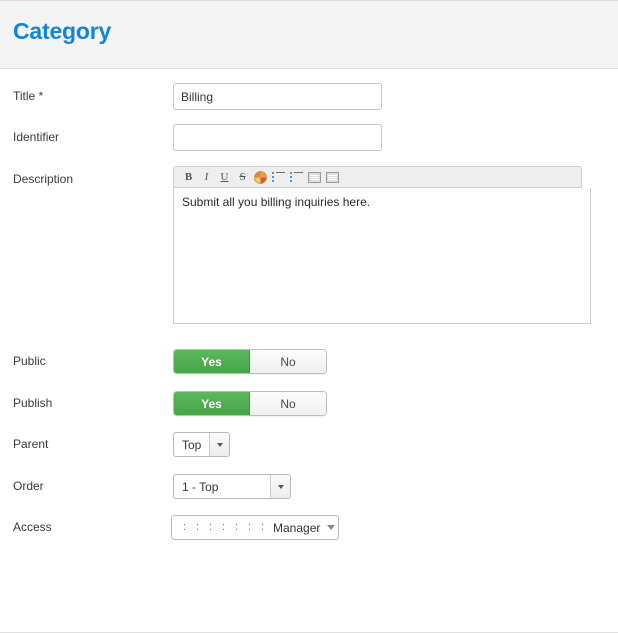 This screenshot has height=633, width=618. Describe the element at coordinates (206, 177) in the screenshot. I see `italic-icon: I` at that location.